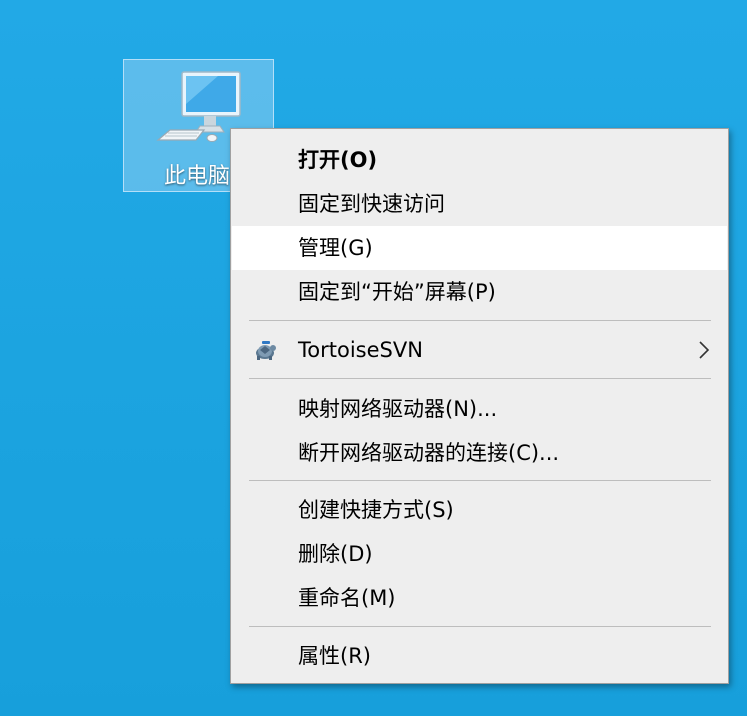 Image resolution: width=747 pixels, height=716 pixels. Describe the element at coordinates (479, 656) in the screenshot. I see `menu-item-properties: 属性(R)` at that location.